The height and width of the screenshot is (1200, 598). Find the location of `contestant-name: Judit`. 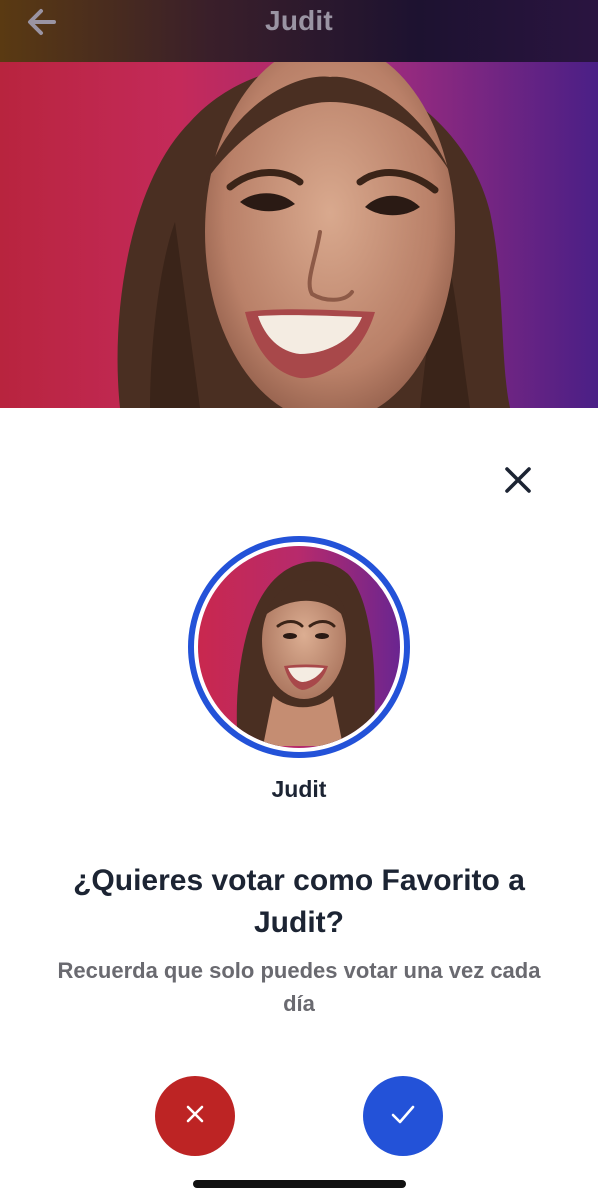

contestant-name: Judit is located at coordinates (299, 789).